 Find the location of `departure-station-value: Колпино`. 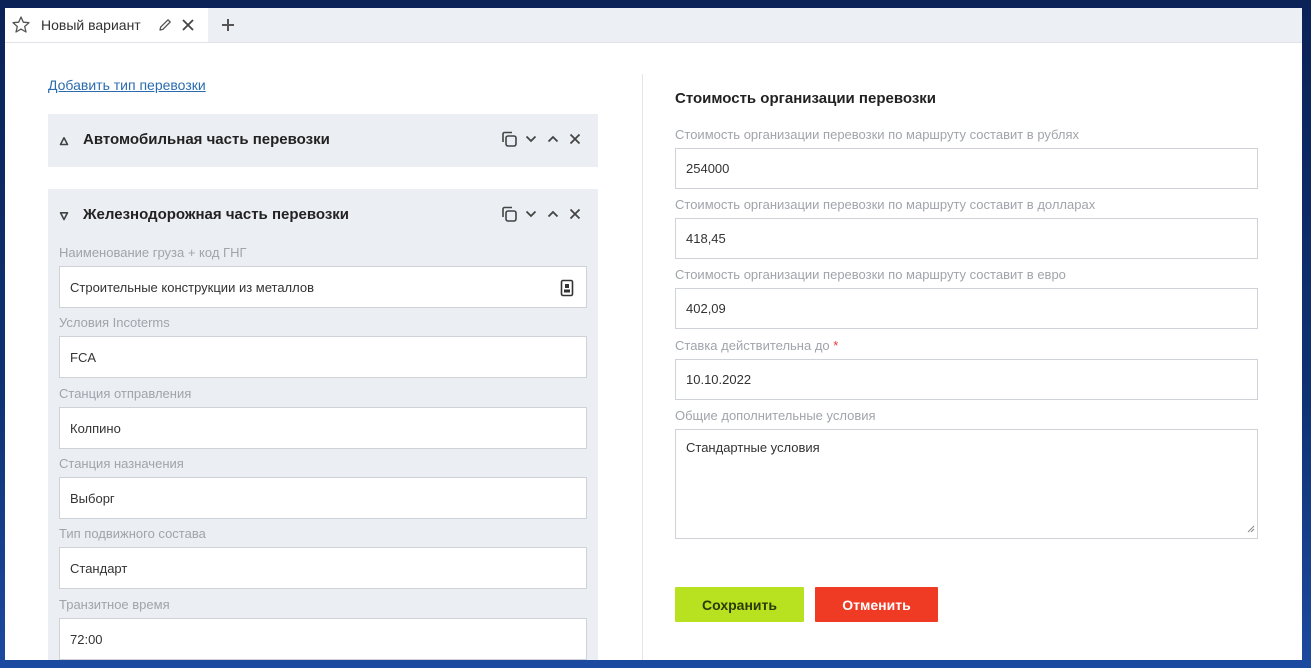

departure-station-value: Колпино is located at coordinates (95, 428).